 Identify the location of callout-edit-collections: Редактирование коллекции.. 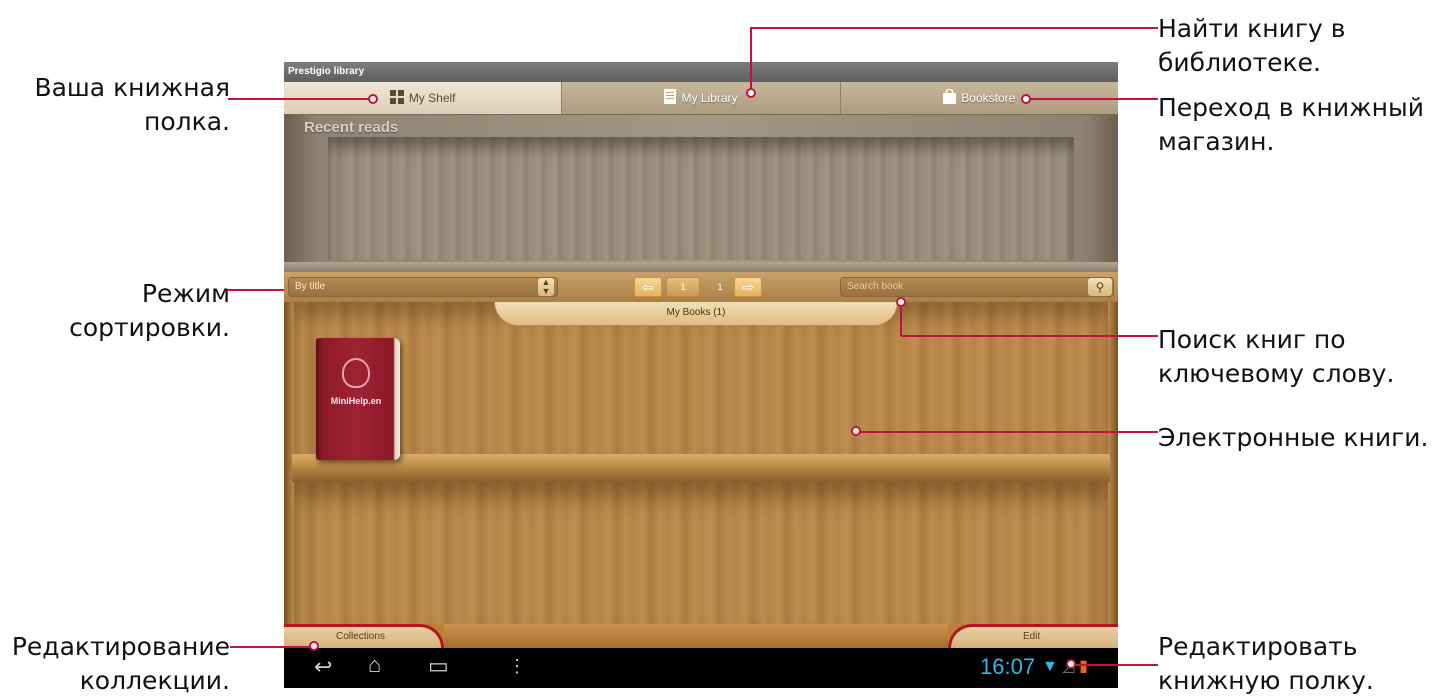
(120, 663).